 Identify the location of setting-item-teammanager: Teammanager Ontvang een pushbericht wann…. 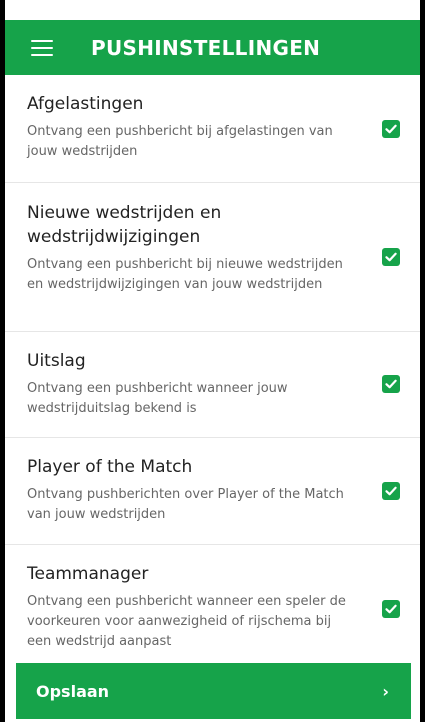
(212, 600).